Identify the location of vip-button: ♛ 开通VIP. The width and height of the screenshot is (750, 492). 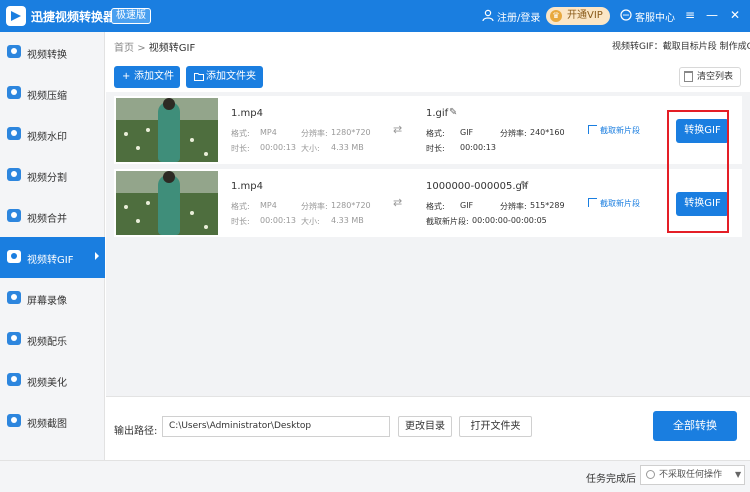
(578, 16).